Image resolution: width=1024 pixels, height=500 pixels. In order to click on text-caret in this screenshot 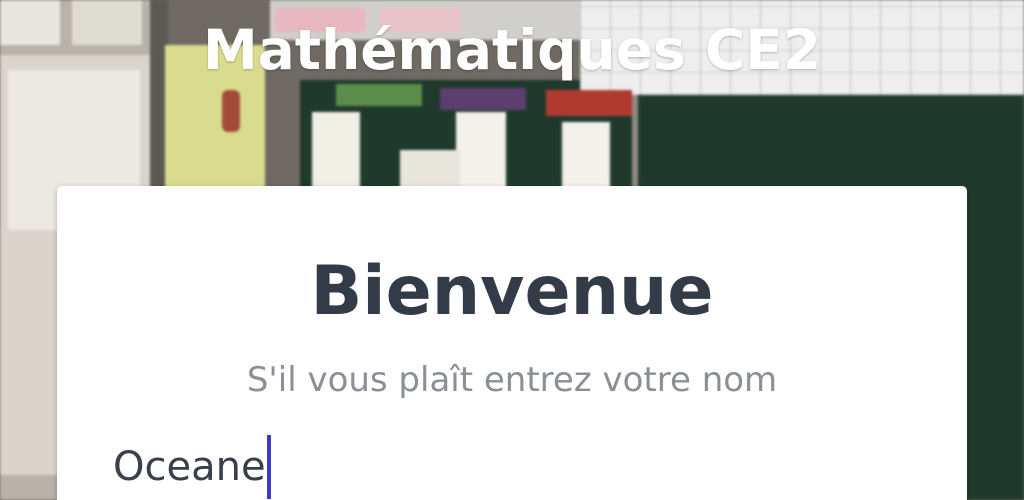, I will do `click(268, 467)`.